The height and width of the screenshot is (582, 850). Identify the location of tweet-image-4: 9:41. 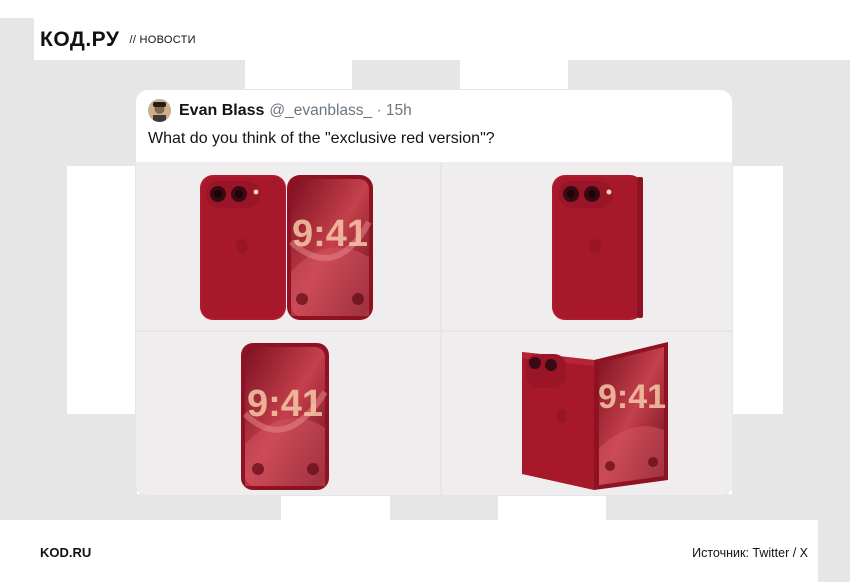
(587, 413).